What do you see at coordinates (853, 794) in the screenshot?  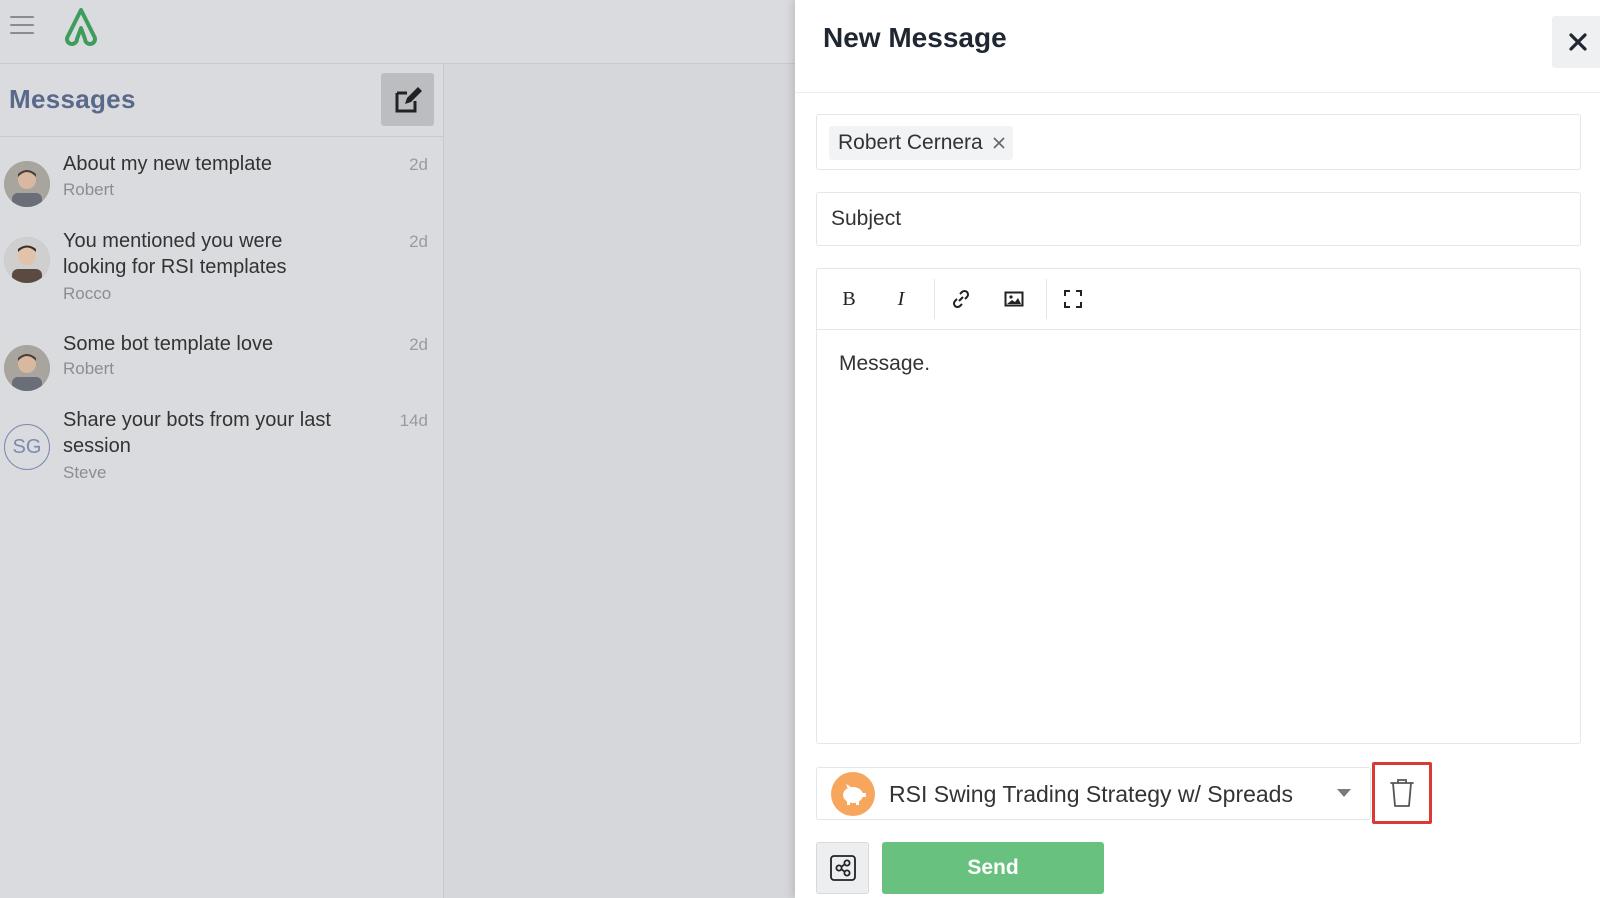 I see `piggy-bank-icon` at bounding box center [853, 794].